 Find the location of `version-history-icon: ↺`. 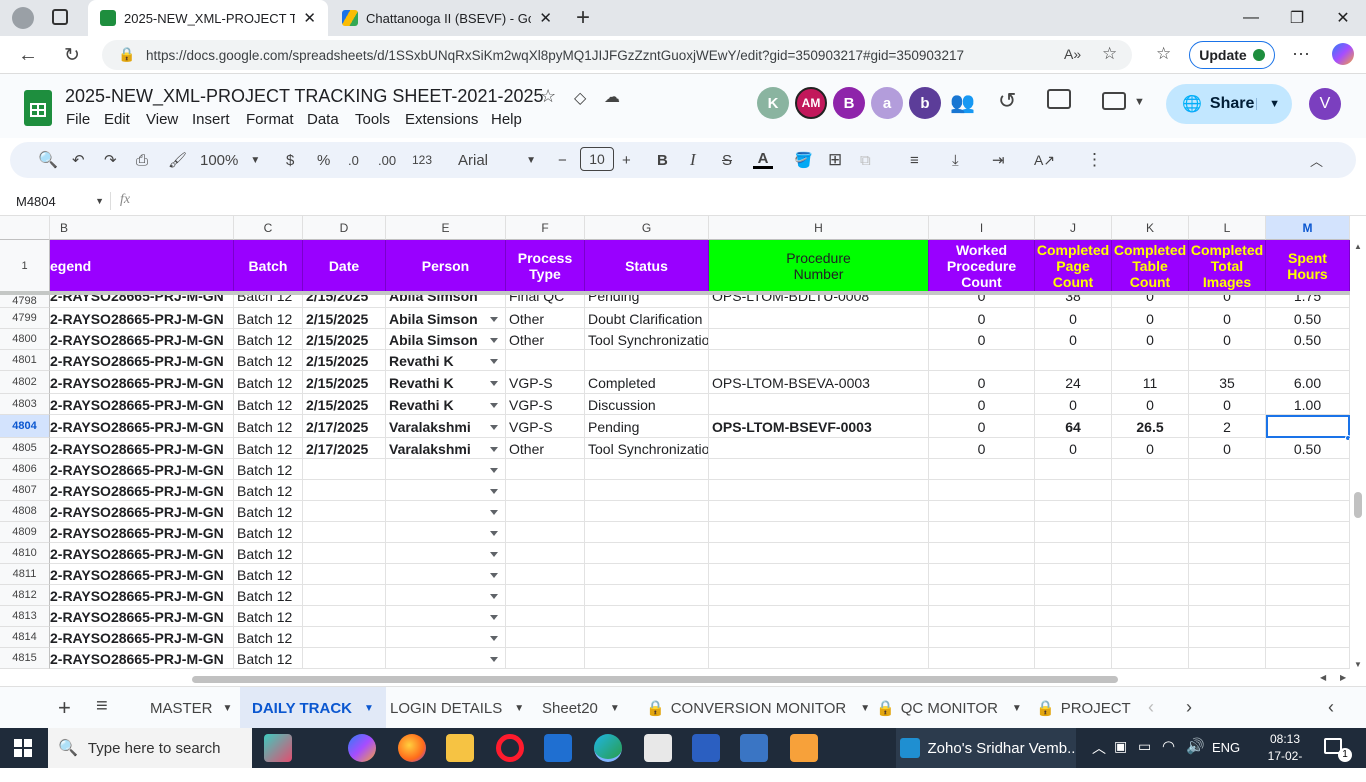

version-history-icon: ↺ is located at coordinates (1007, 101).